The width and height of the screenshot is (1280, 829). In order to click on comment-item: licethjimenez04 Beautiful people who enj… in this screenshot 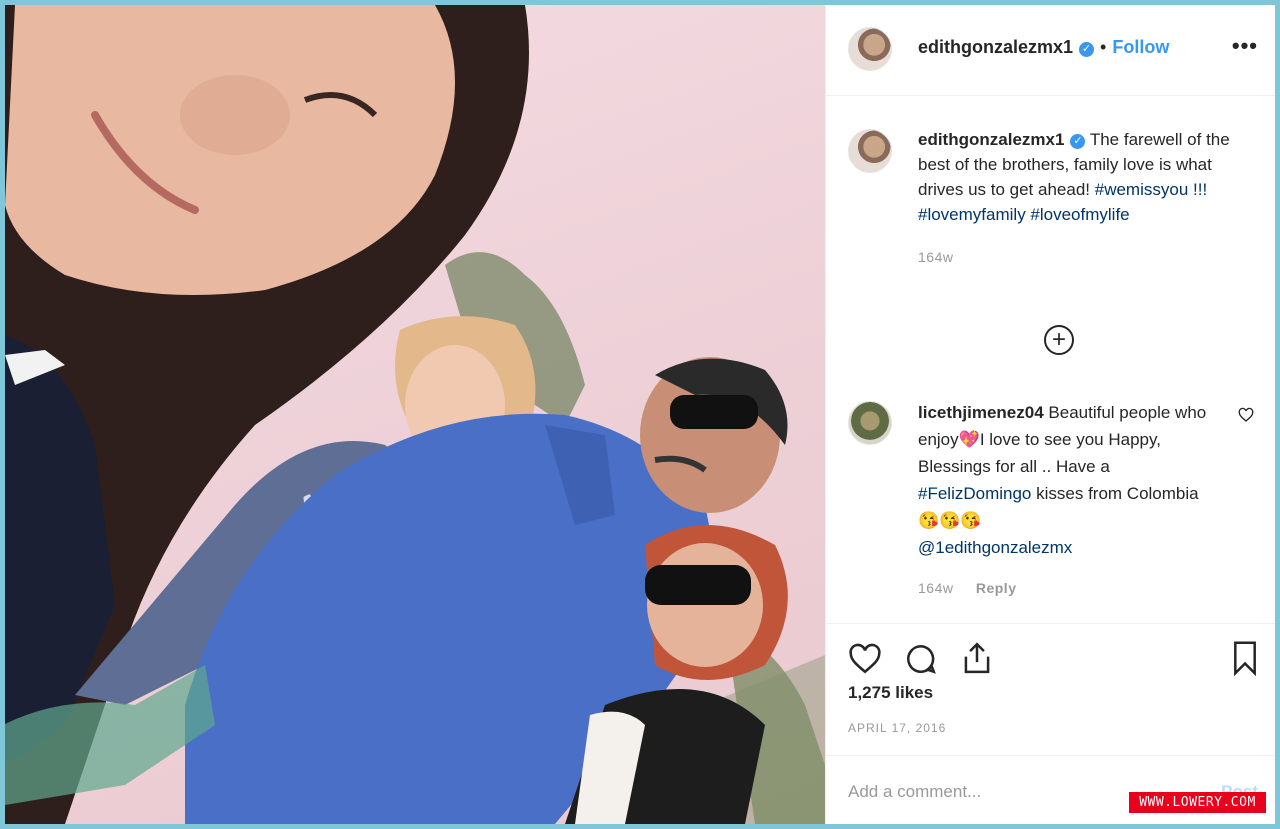, I will do `click(1068, 500)`.